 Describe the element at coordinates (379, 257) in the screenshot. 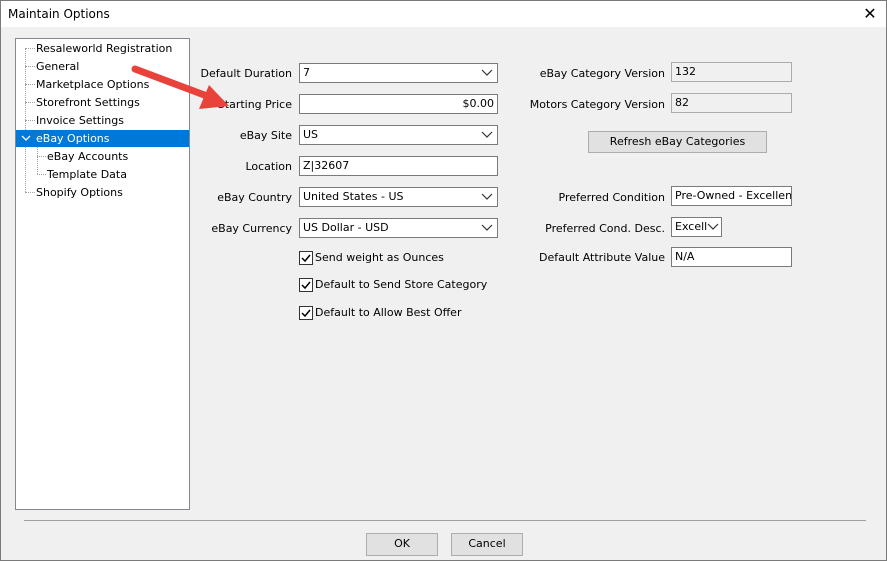

I see `checkbox-label: Send weight as Ounces` at that location.